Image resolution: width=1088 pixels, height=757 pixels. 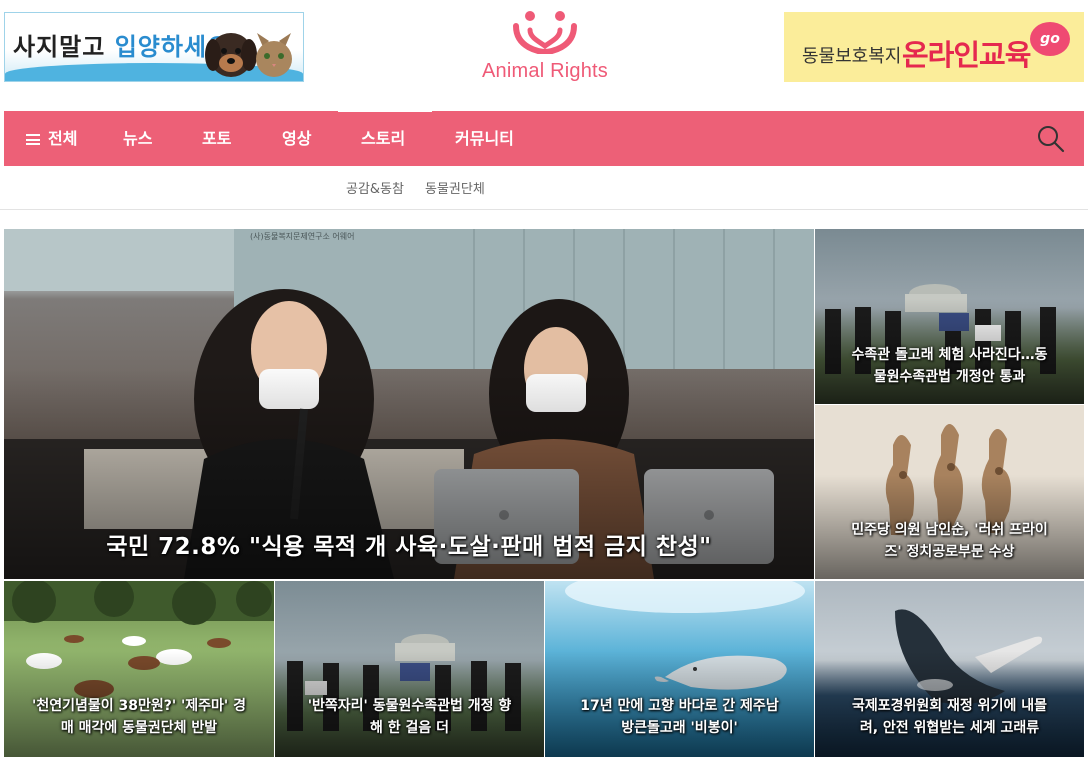 What do you see at coordinates (544, 137) in the screenshot?
I see `main-navigation: 전체 뉴스 포토 영상 스토리 커뮤니티` at bounding box center [544, 137].